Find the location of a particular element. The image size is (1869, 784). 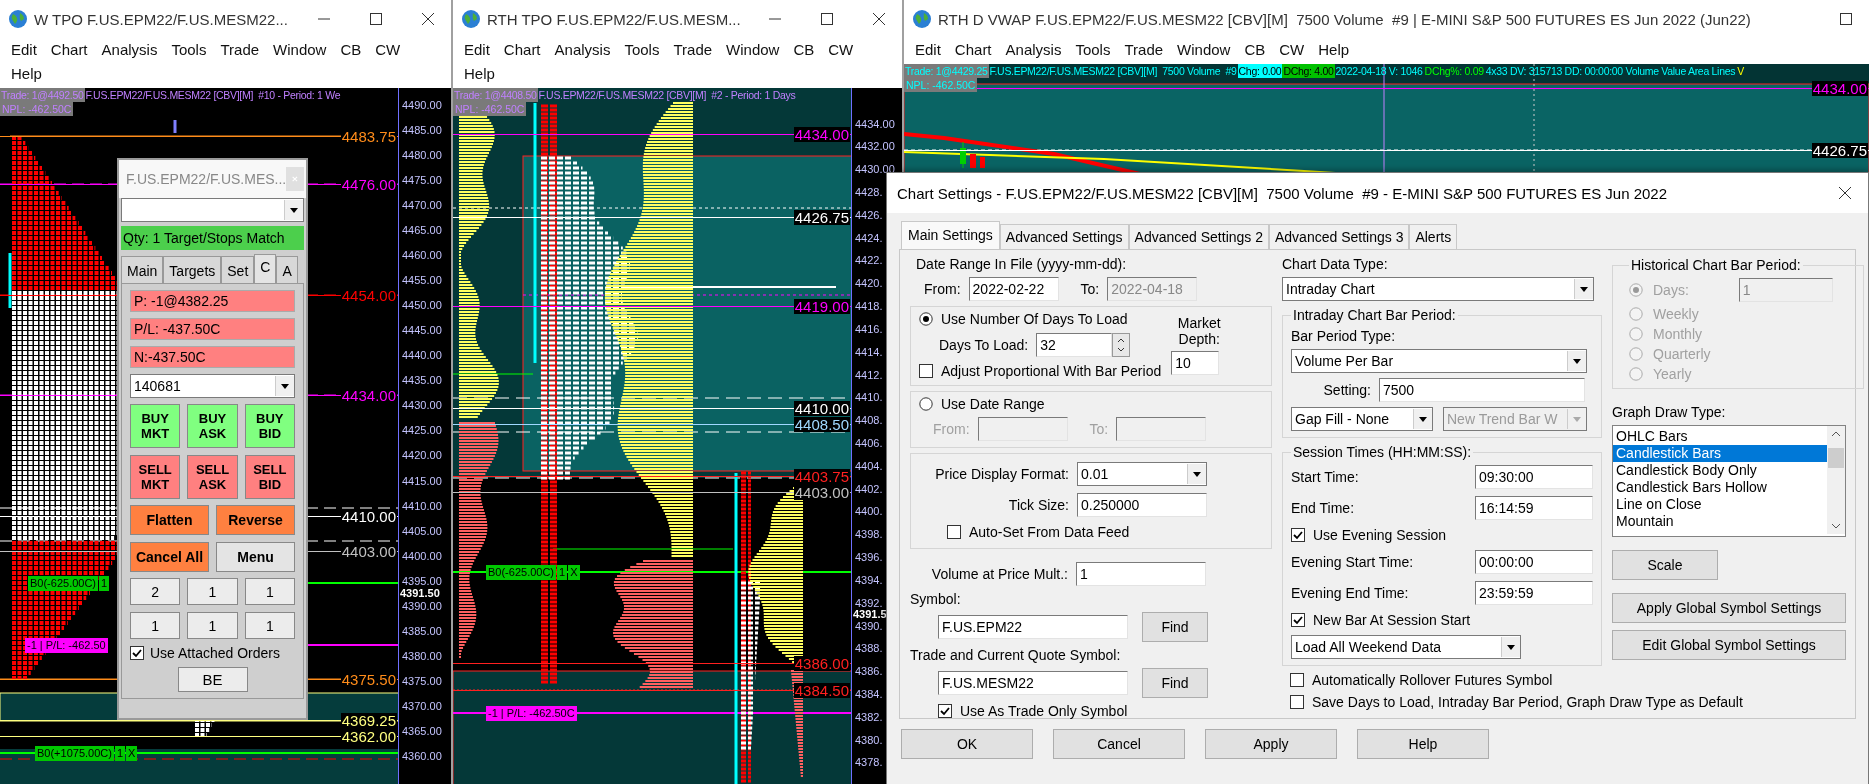

dialog-button: Help is located at coordinates (1423, 744).